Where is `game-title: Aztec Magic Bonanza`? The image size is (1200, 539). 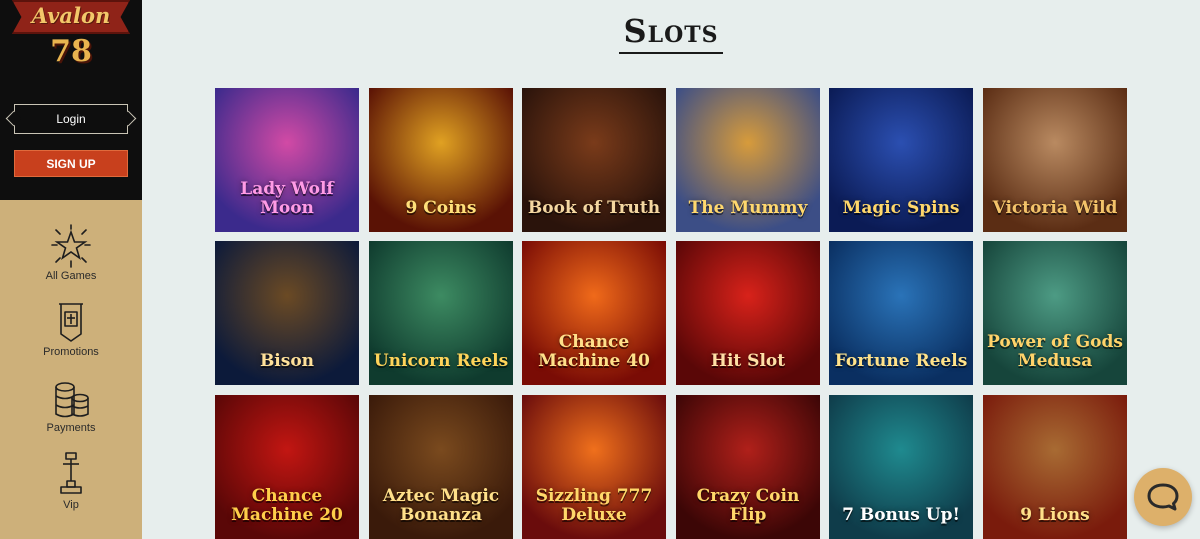 game-title: Aztec Magic Bonanza is located at coordinates (441, 505).